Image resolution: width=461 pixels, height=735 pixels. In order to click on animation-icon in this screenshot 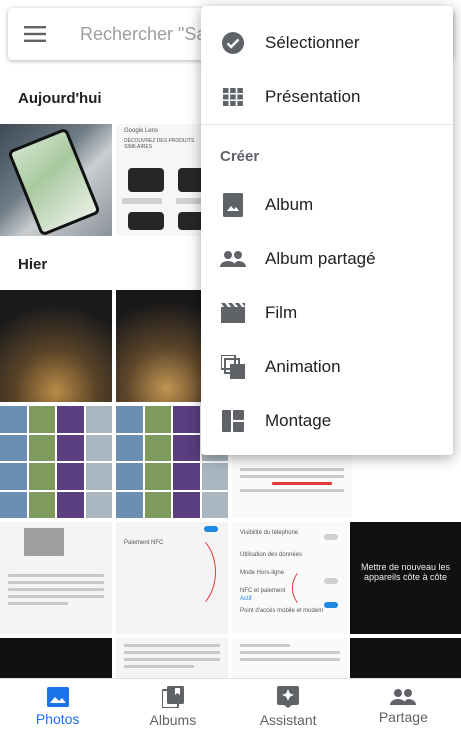, I will do `click(233, 367)`.